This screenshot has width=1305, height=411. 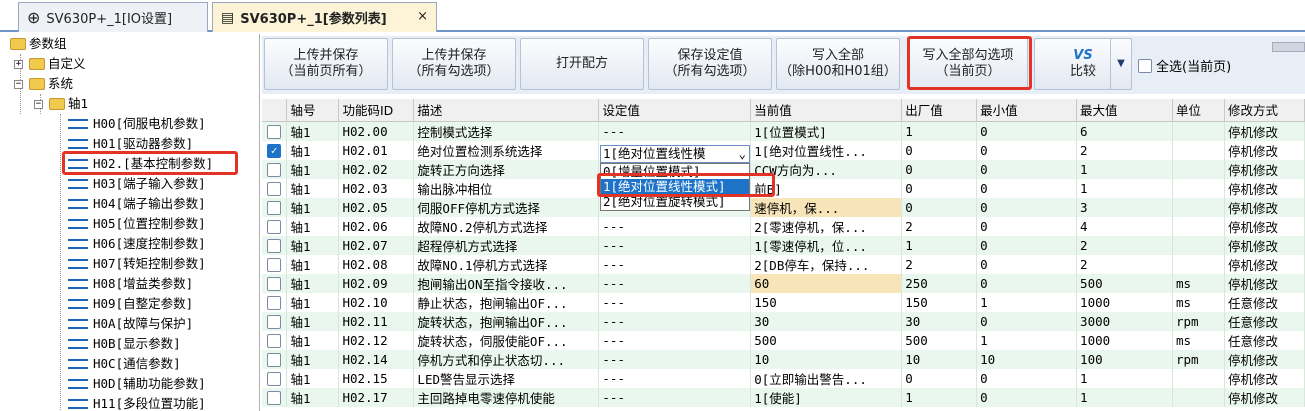 I want to click on column-header: 最小值, so click(x=1027, y=110).